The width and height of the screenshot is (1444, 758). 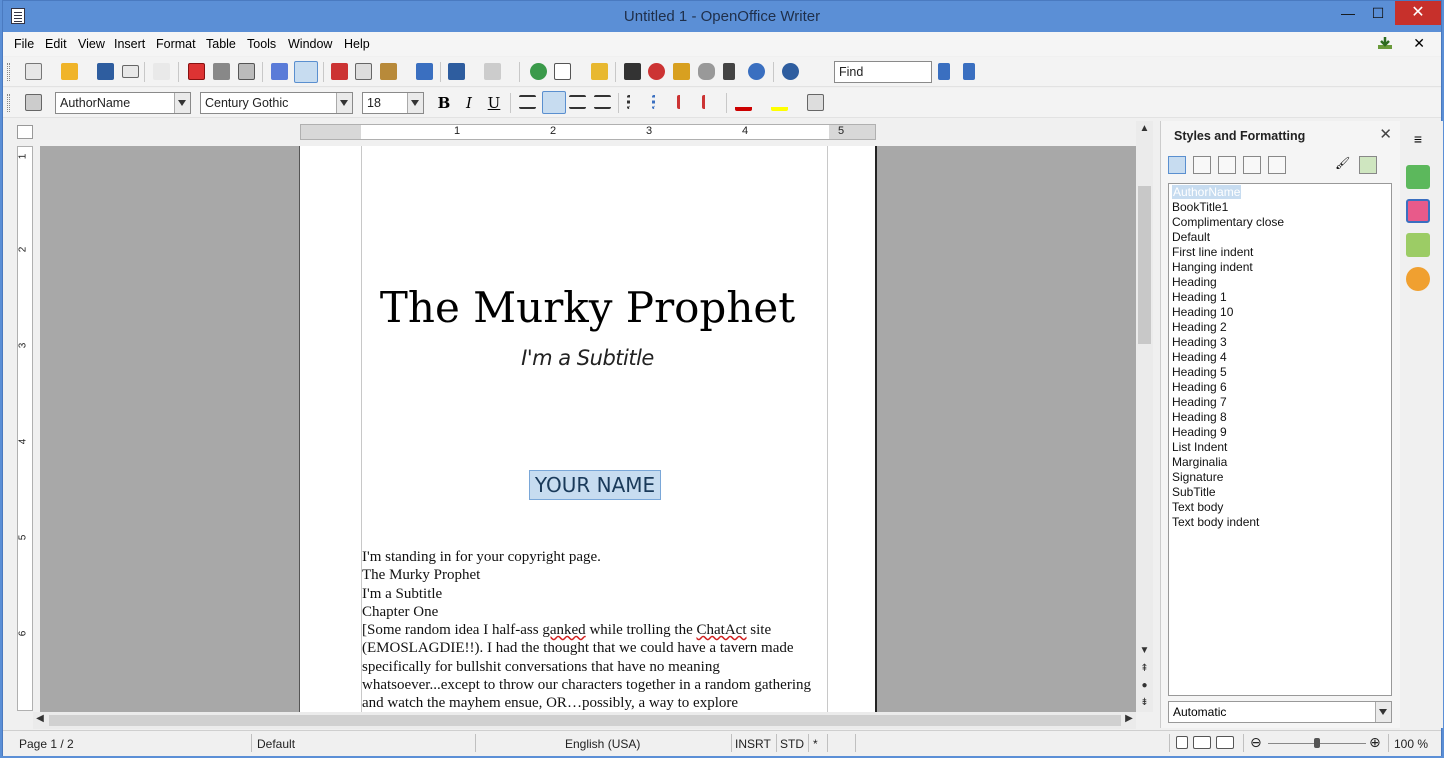 What do you see at coordinates (388, 71) in the screenshot?
I see `paste-icon` at bounding box center [388, 71].